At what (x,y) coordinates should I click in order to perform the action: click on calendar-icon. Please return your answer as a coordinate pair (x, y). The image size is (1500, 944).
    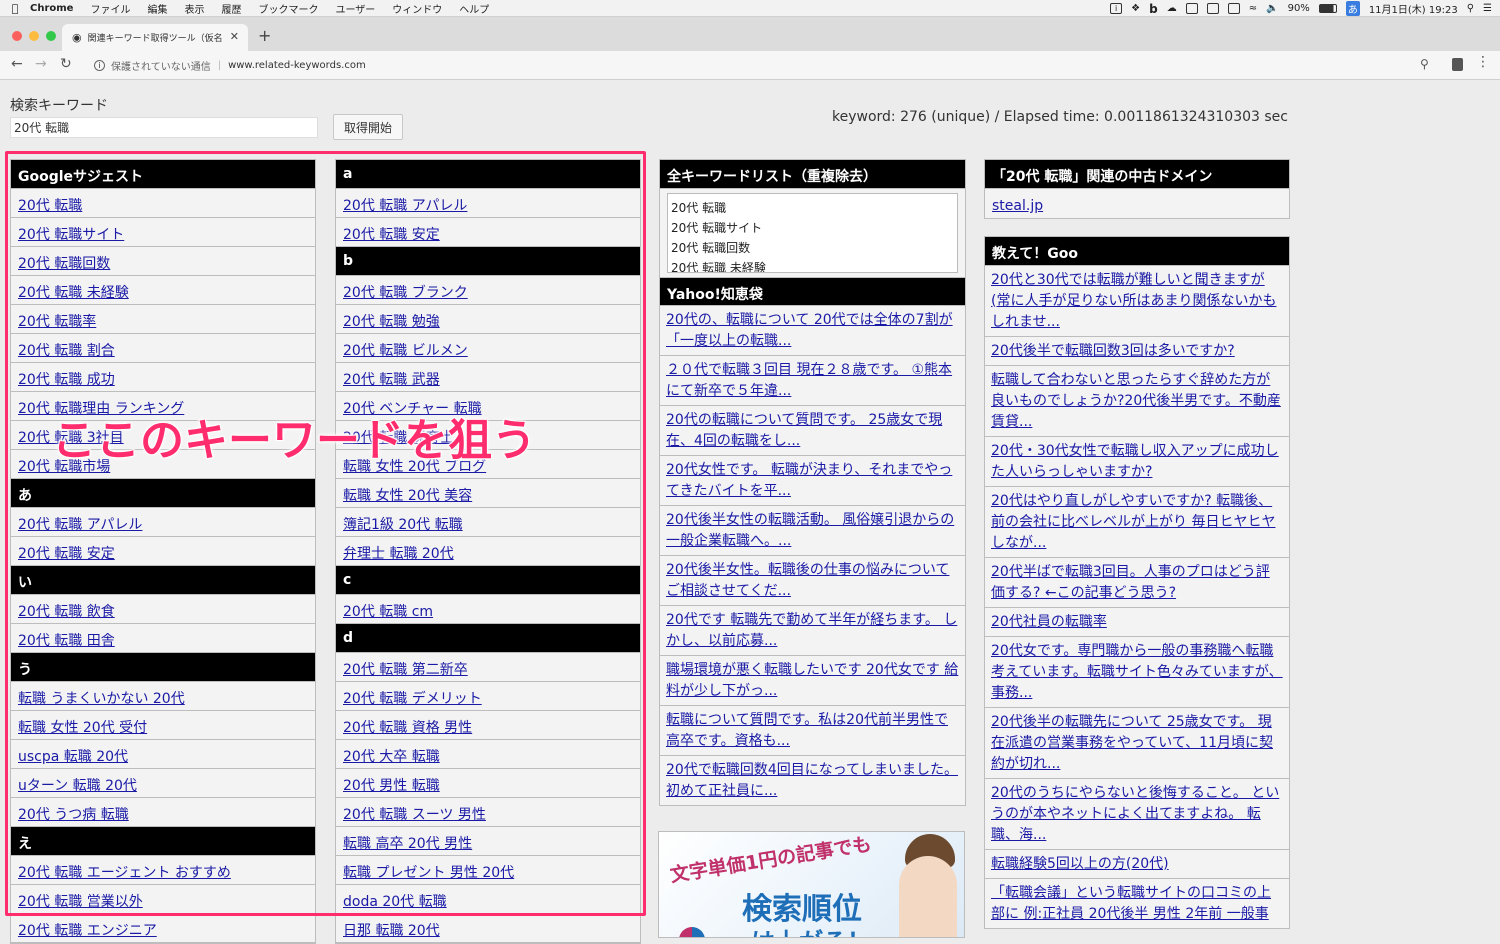
    Looking at the image, I should click on (1191, 8).